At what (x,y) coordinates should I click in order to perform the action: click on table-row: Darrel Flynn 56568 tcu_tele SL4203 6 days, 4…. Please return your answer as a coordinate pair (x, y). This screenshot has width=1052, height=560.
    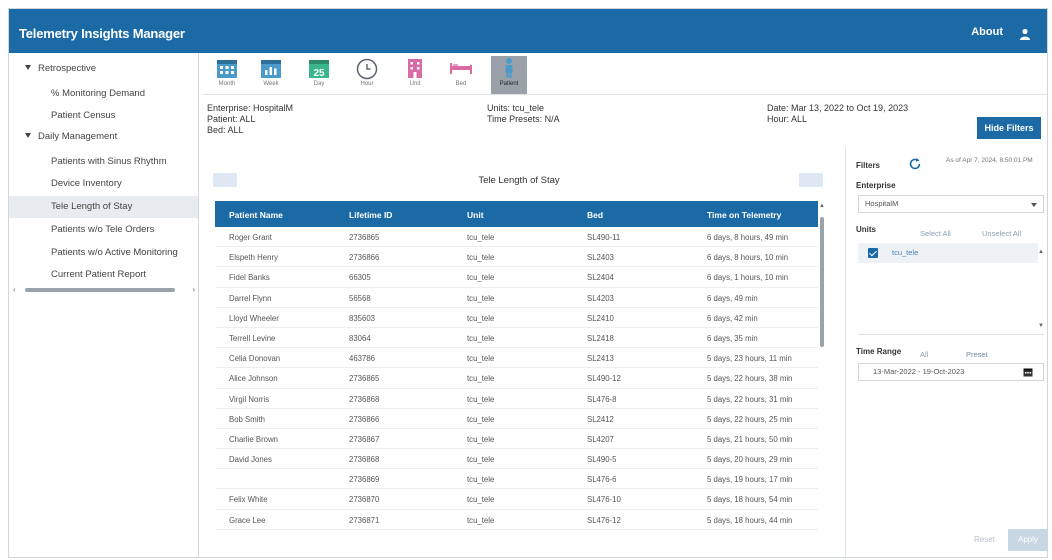
    Looking at the image, I should click on (516, 298).